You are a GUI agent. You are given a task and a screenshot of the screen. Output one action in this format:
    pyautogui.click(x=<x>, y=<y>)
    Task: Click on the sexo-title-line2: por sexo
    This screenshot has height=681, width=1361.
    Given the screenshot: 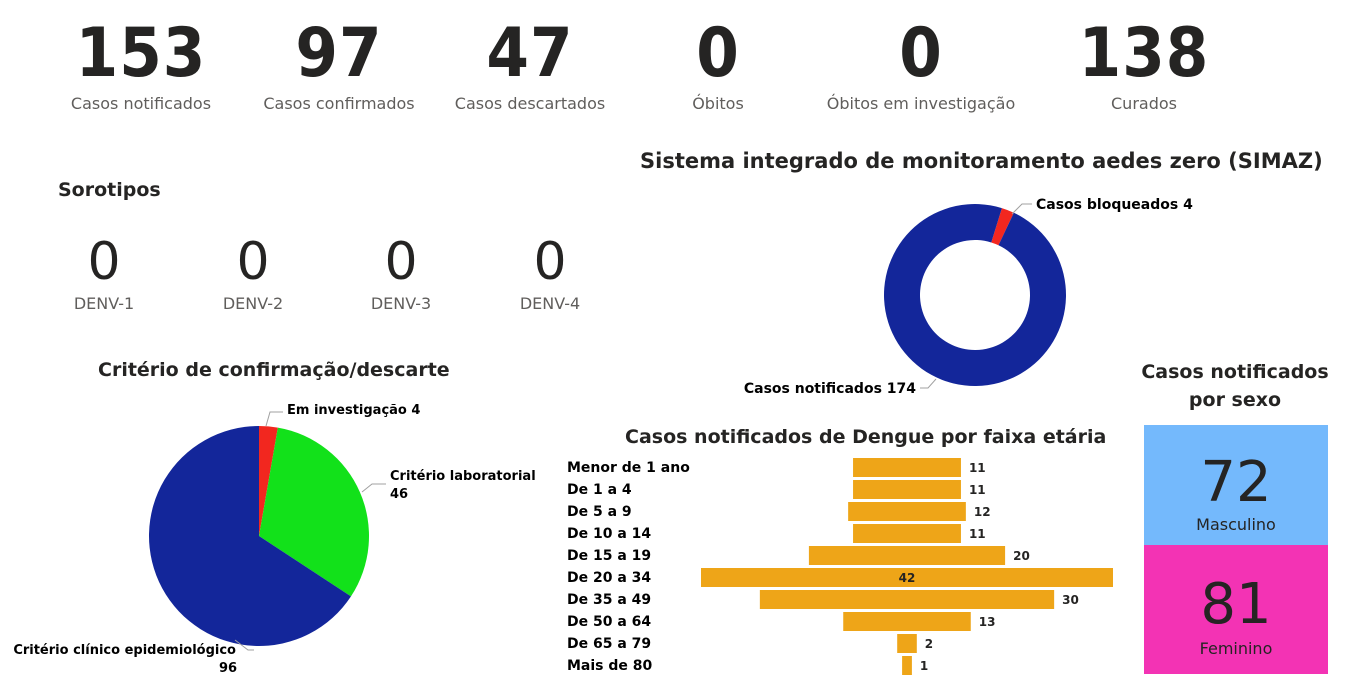 What is the action you would take?
    pyautogui.click(x=1235, y=400)
    